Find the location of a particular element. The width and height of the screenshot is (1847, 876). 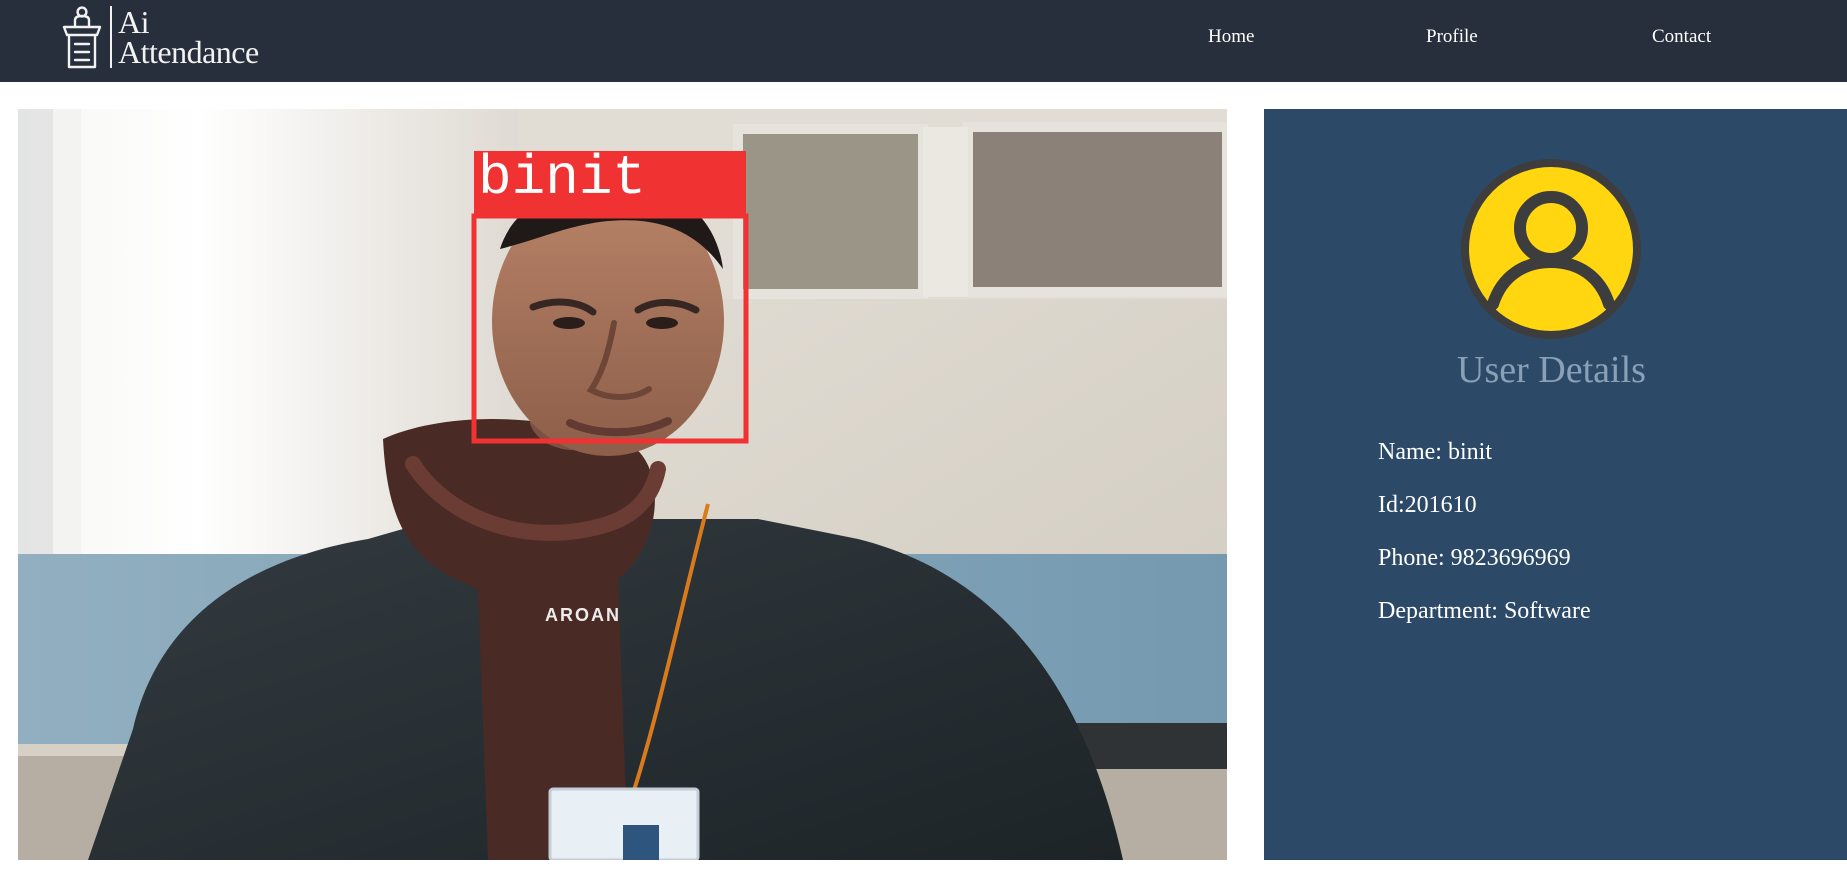

logo-text: Ai Attendance is located at coordinates (188, 37).